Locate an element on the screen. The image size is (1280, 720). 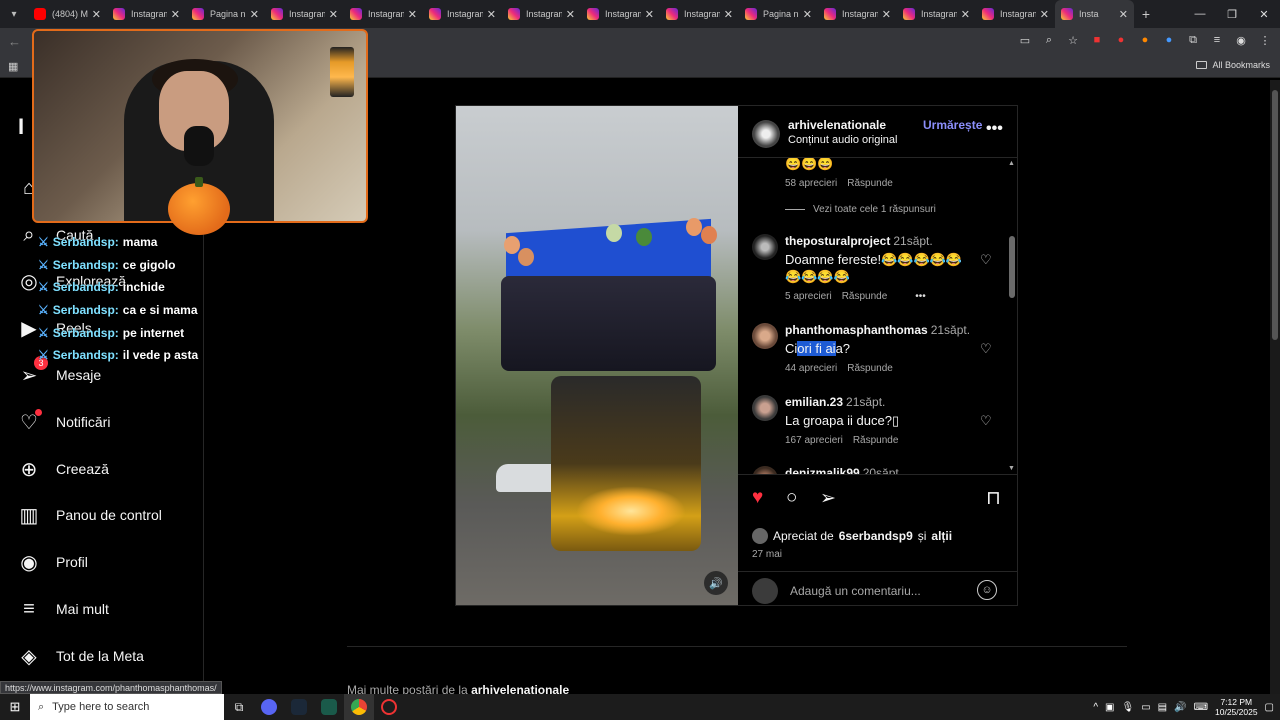
browser-tab: (4804) M ✕ is located at coordinates (67, 14).